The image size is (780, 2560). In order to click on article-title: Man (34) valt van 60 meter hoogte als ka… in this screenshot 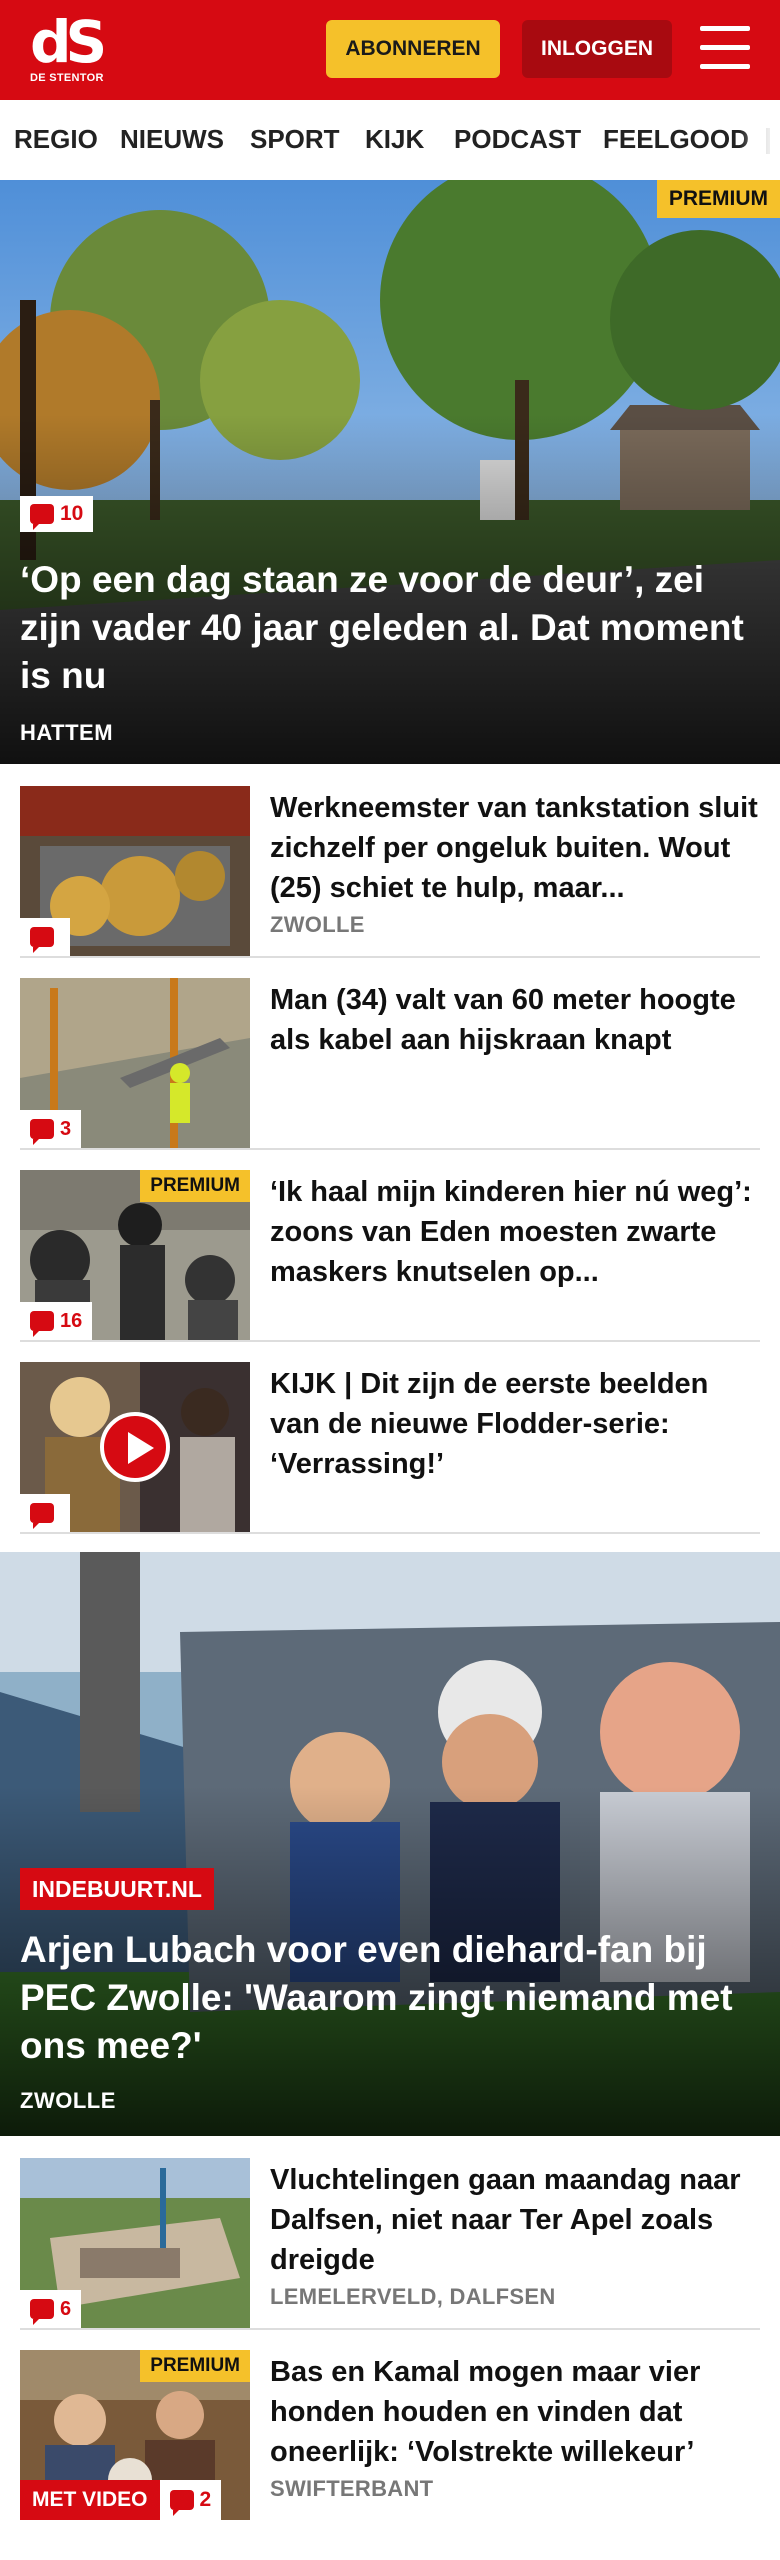, I will do `click(515, 1020)`.